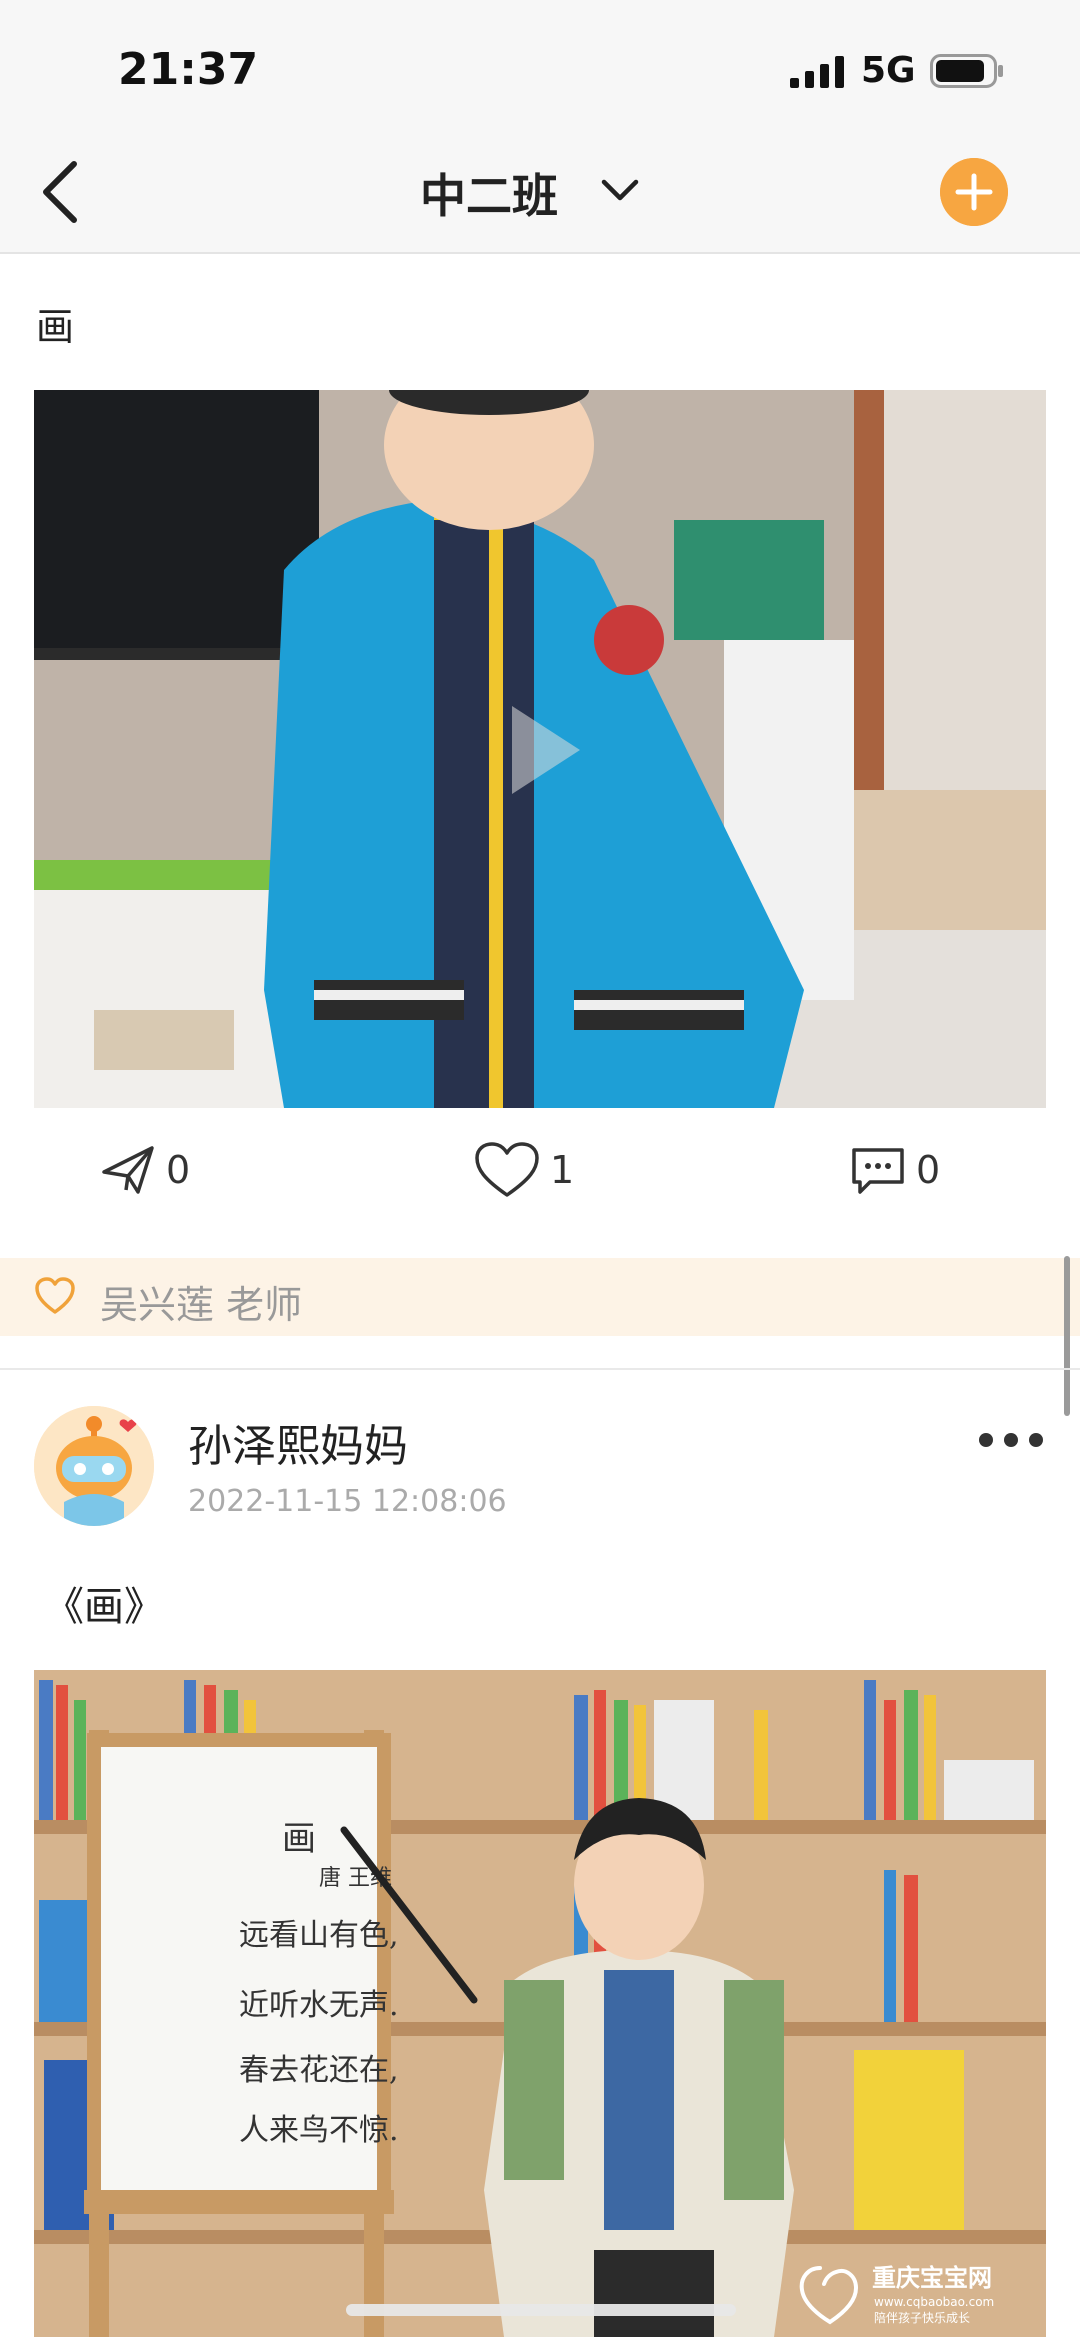  I want to click on like-action: 1, so click(524, 1170).